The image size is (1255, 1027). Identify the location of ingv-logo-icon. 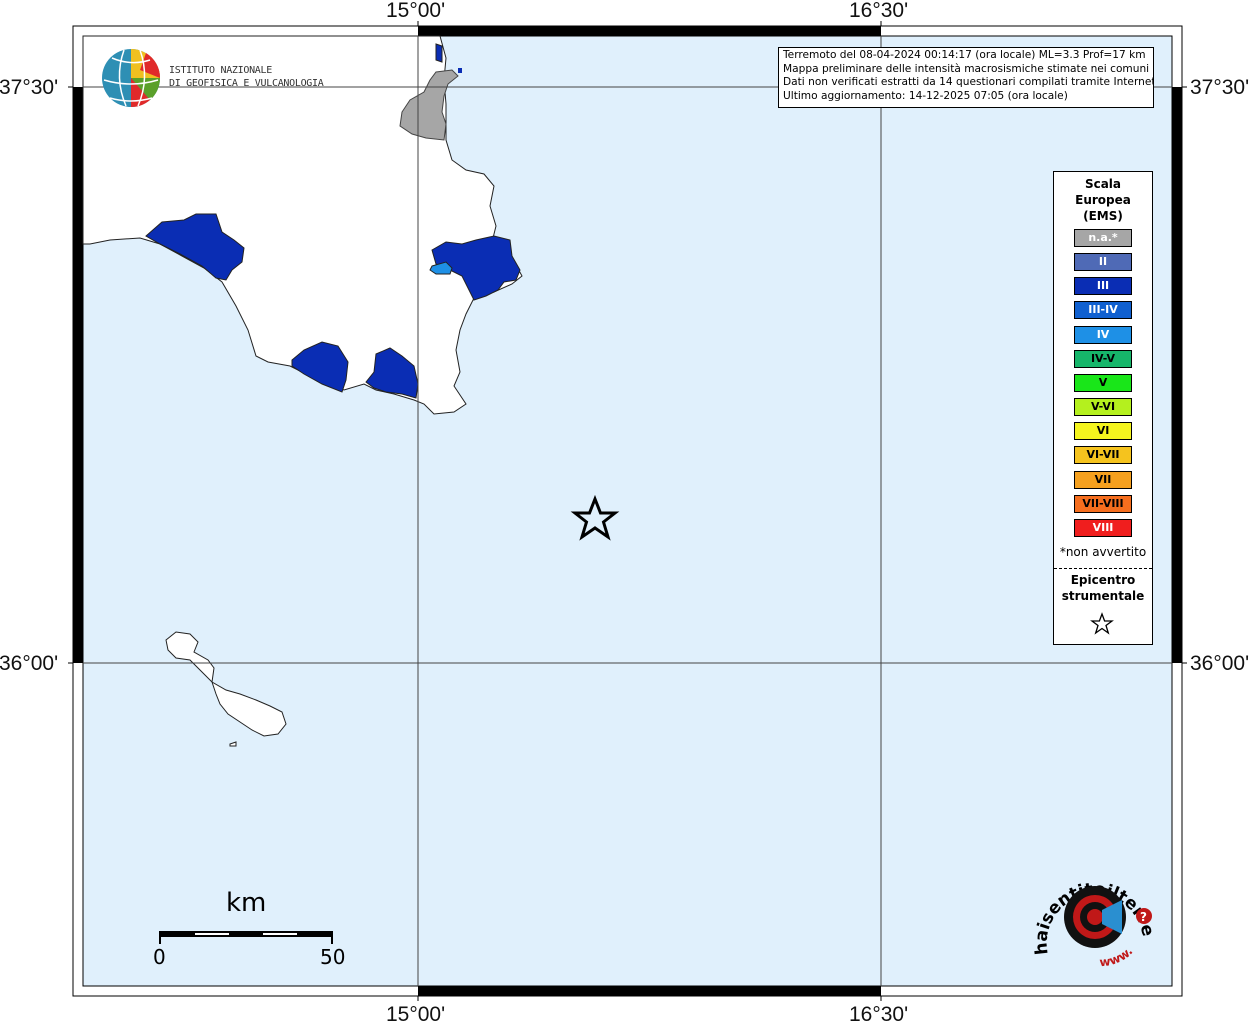
(131, 78).